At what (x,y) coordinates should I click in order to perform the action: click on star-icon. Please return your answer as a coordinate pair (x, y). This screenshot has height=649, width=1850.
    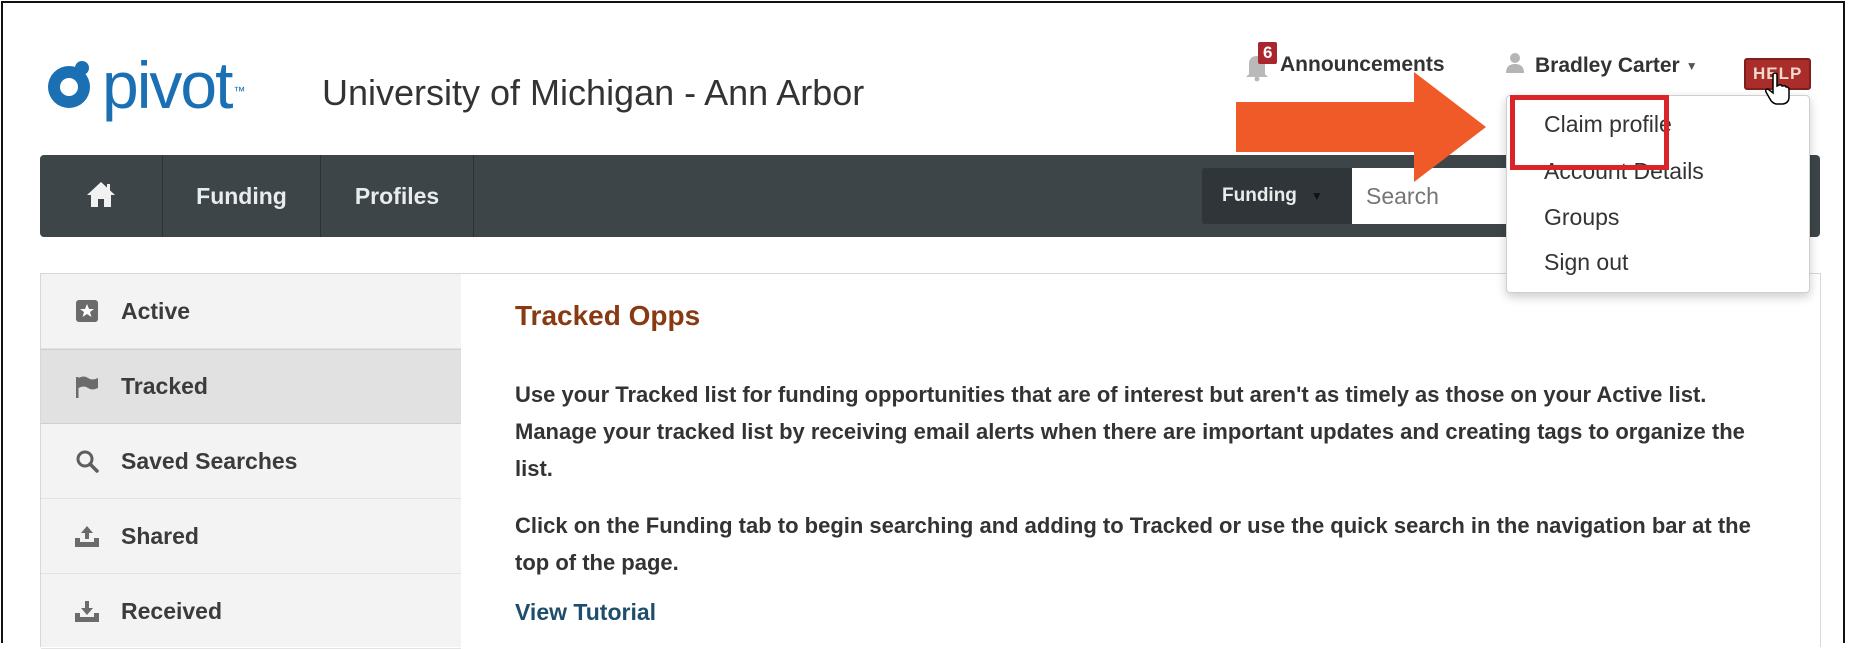
    Looking at the image, I should click on (87, 311).